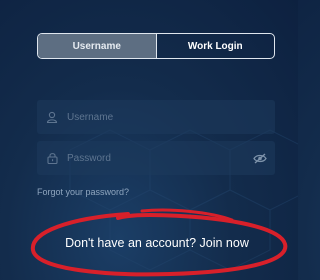  What do you see at coordinates (97, 46) in the screenshot?
I see `tab-username: Username` at bounding box center [97, 46].